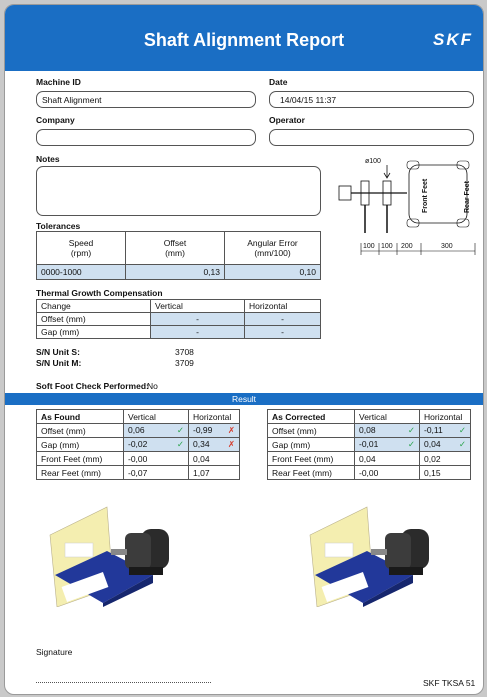 The image size is (487, 697). I want to click on dim-1: 100, so click(369, 246).